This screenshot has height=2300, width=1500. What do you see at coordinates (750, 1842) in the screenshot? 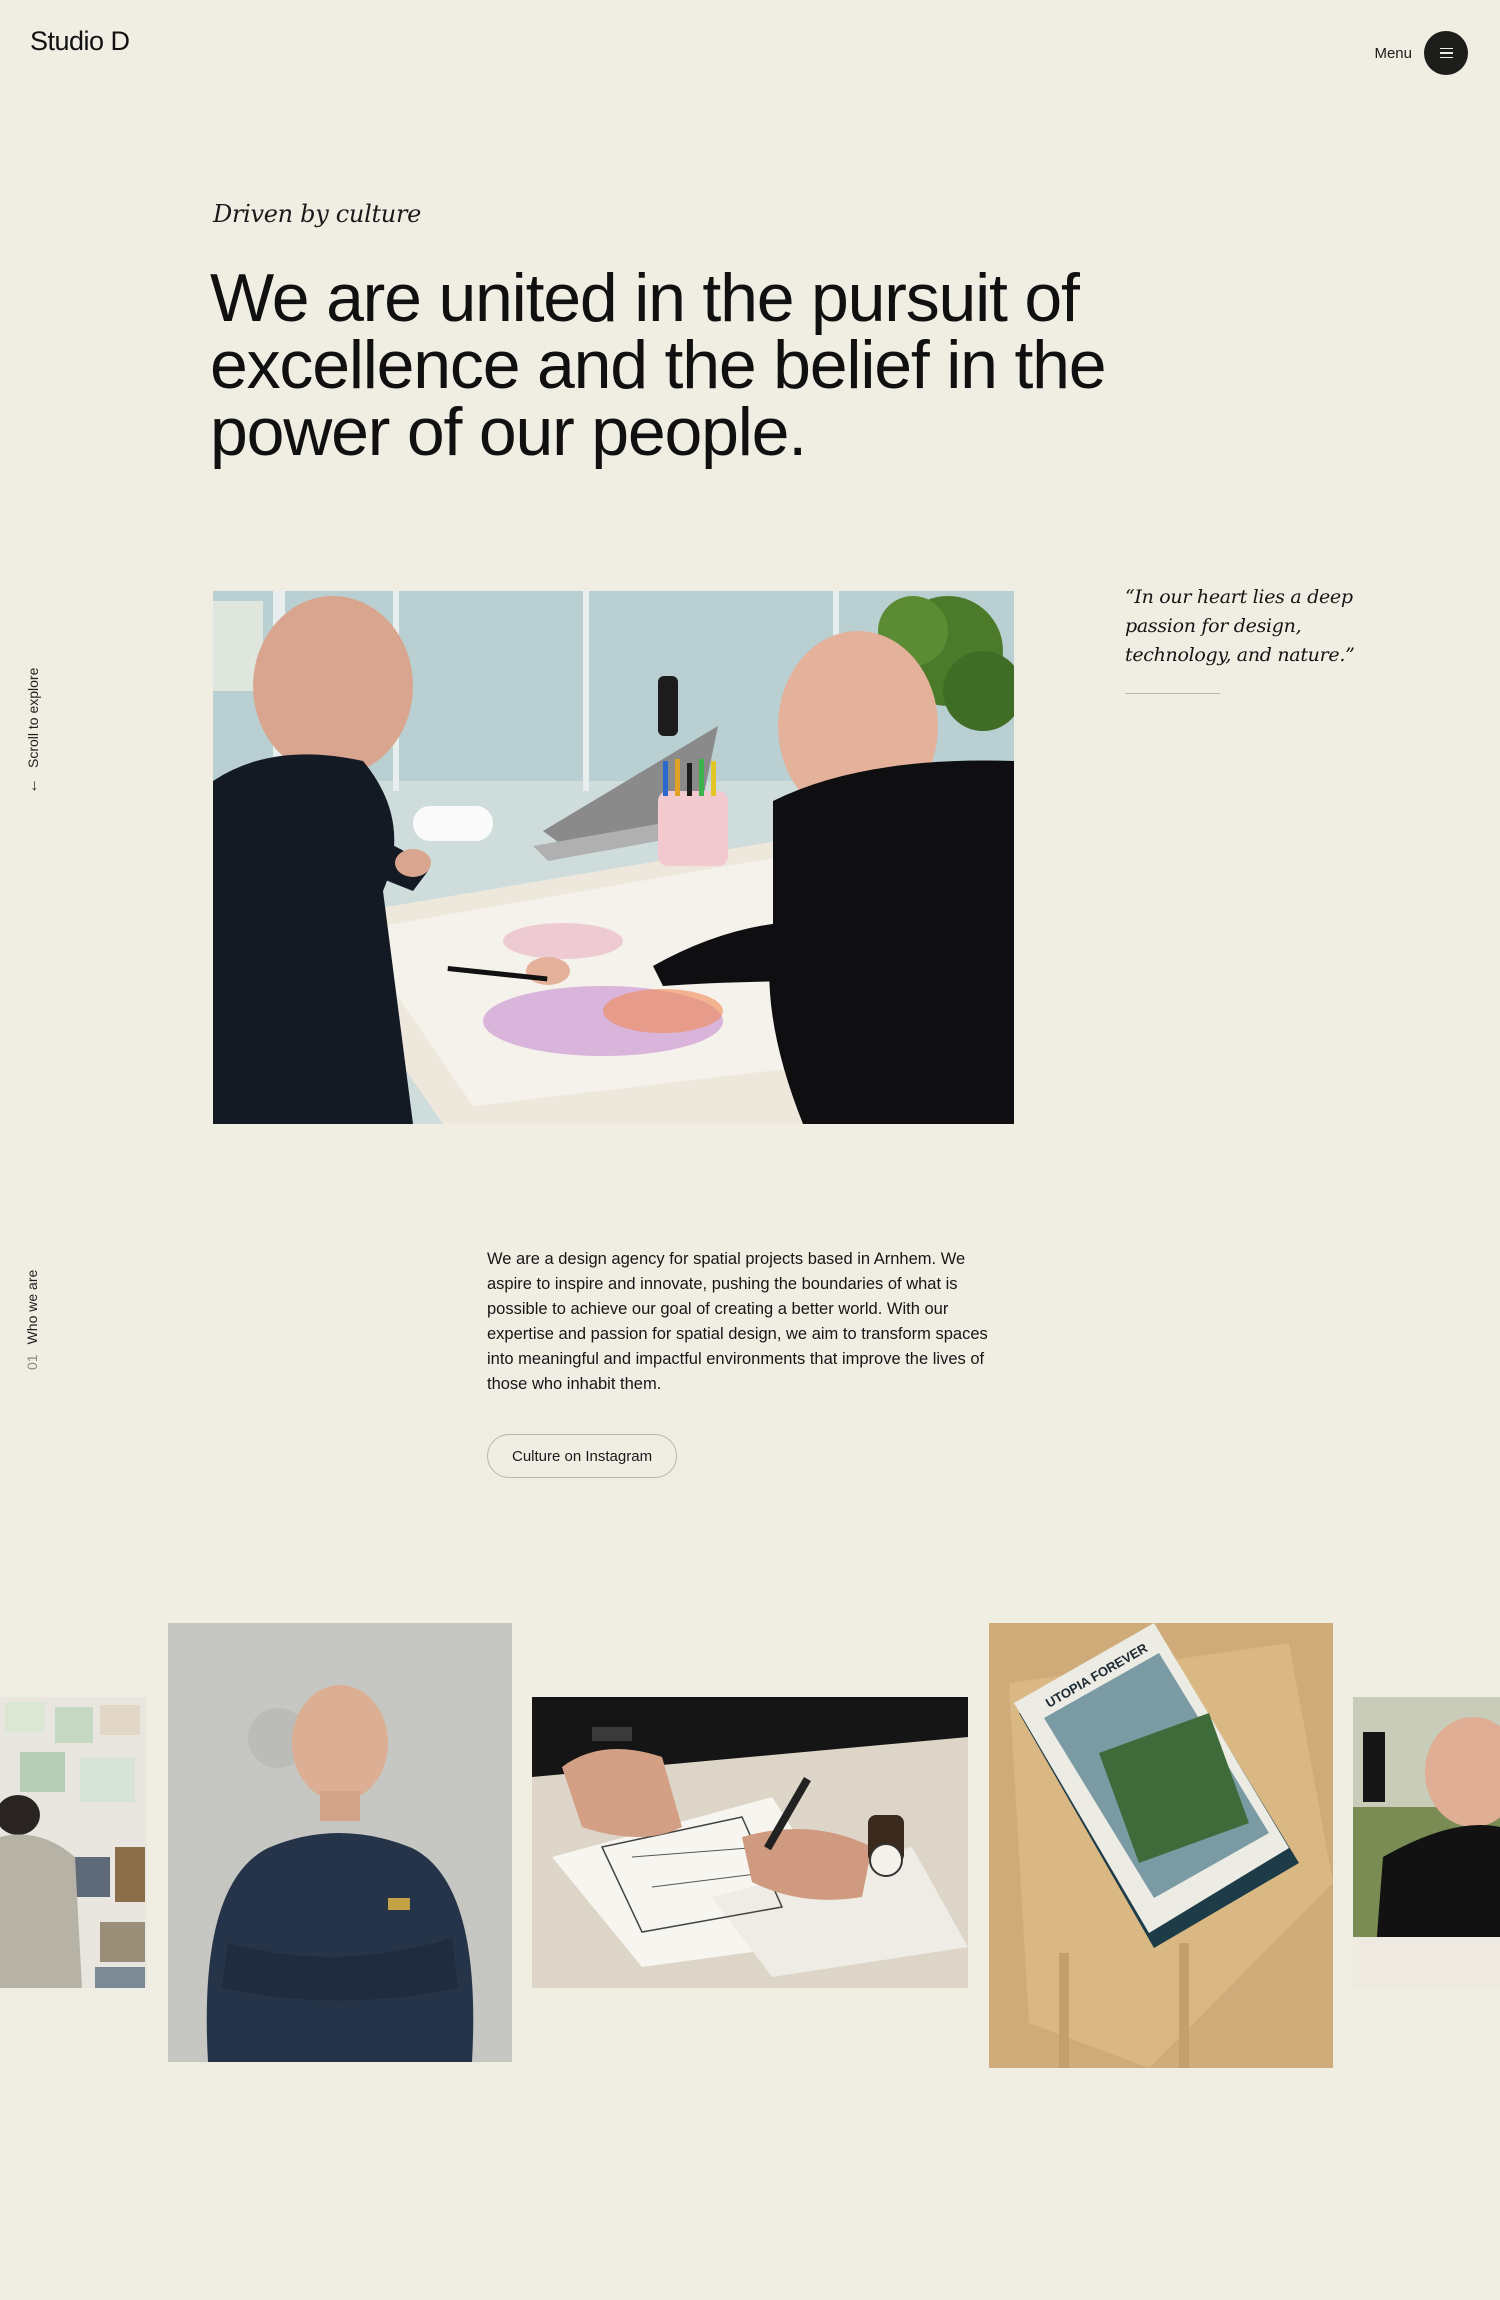
I see `gallery-photo-sketching` at bounding box center [750, 1842].